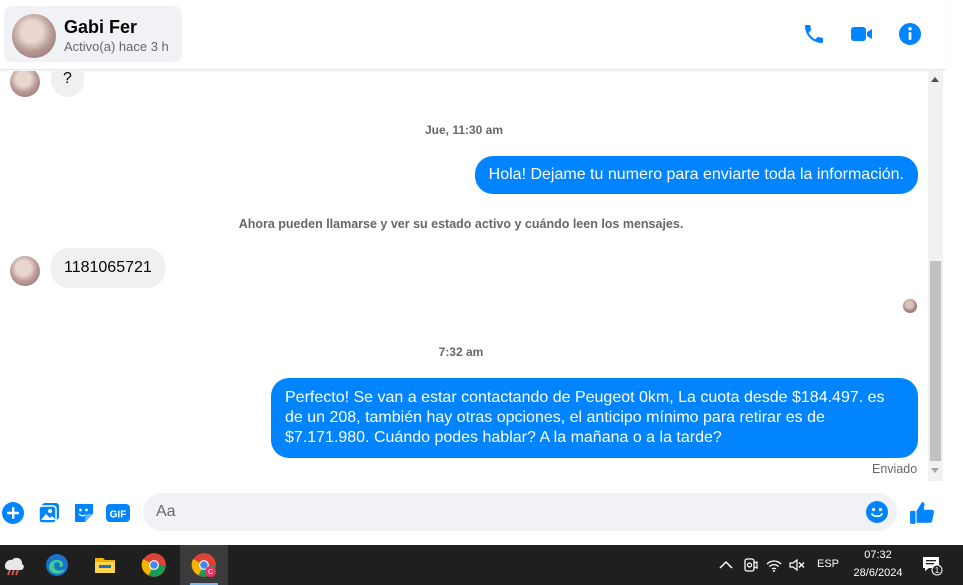  What do you see at coordinates (493, 512) in the screenshot?
I see `message-input` at bounding box center [493, 512].